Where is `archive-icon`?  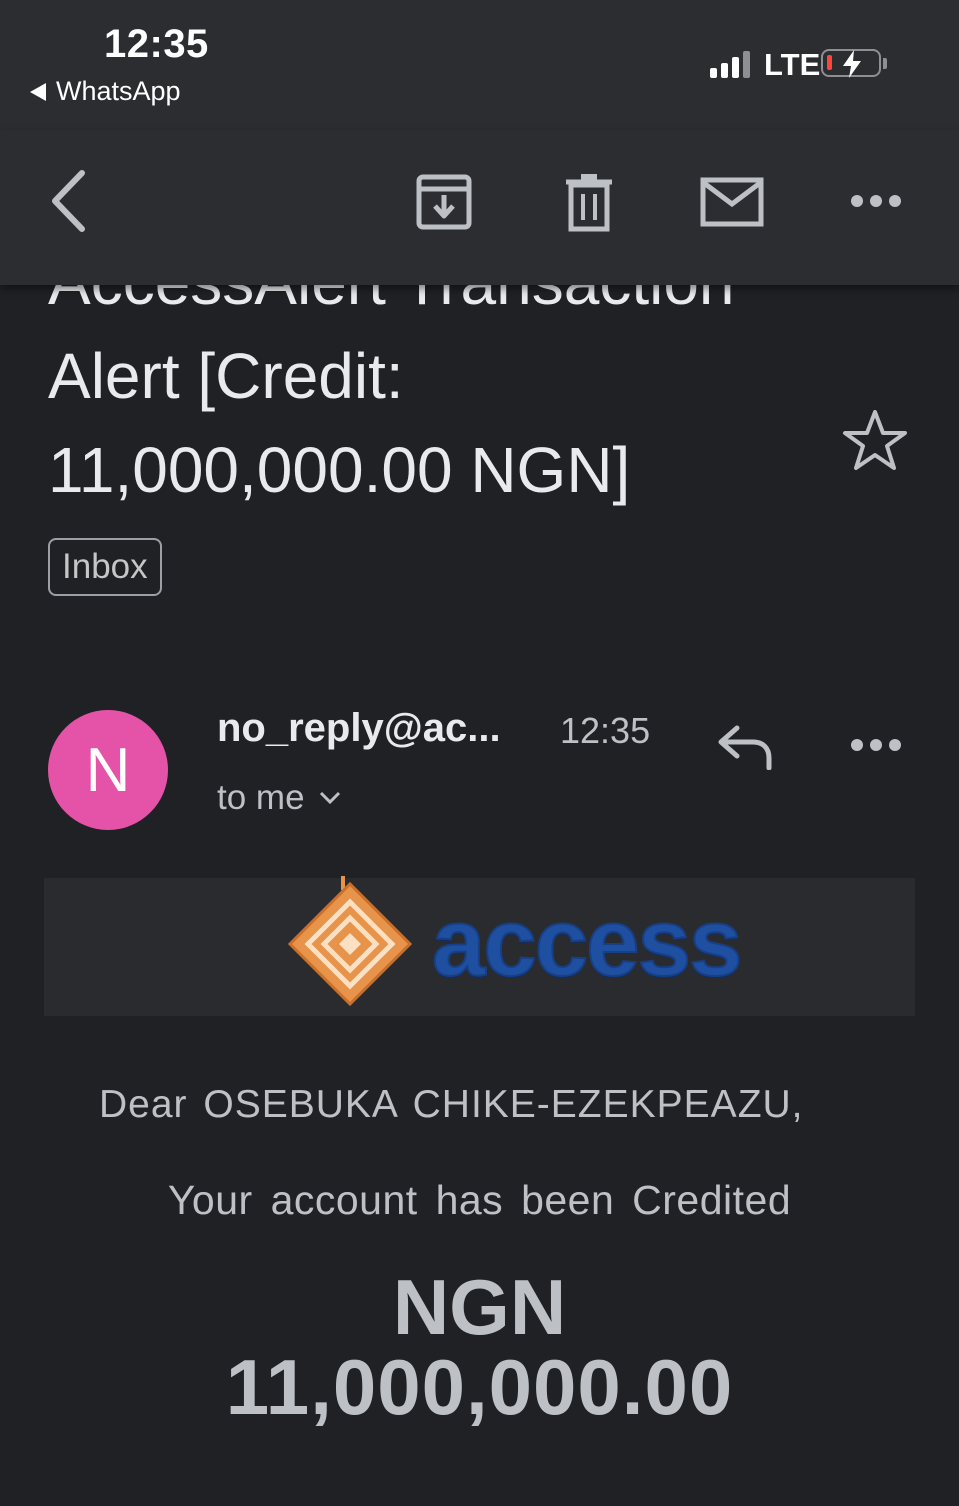 archive-icon is located at coordinates (444, 202).